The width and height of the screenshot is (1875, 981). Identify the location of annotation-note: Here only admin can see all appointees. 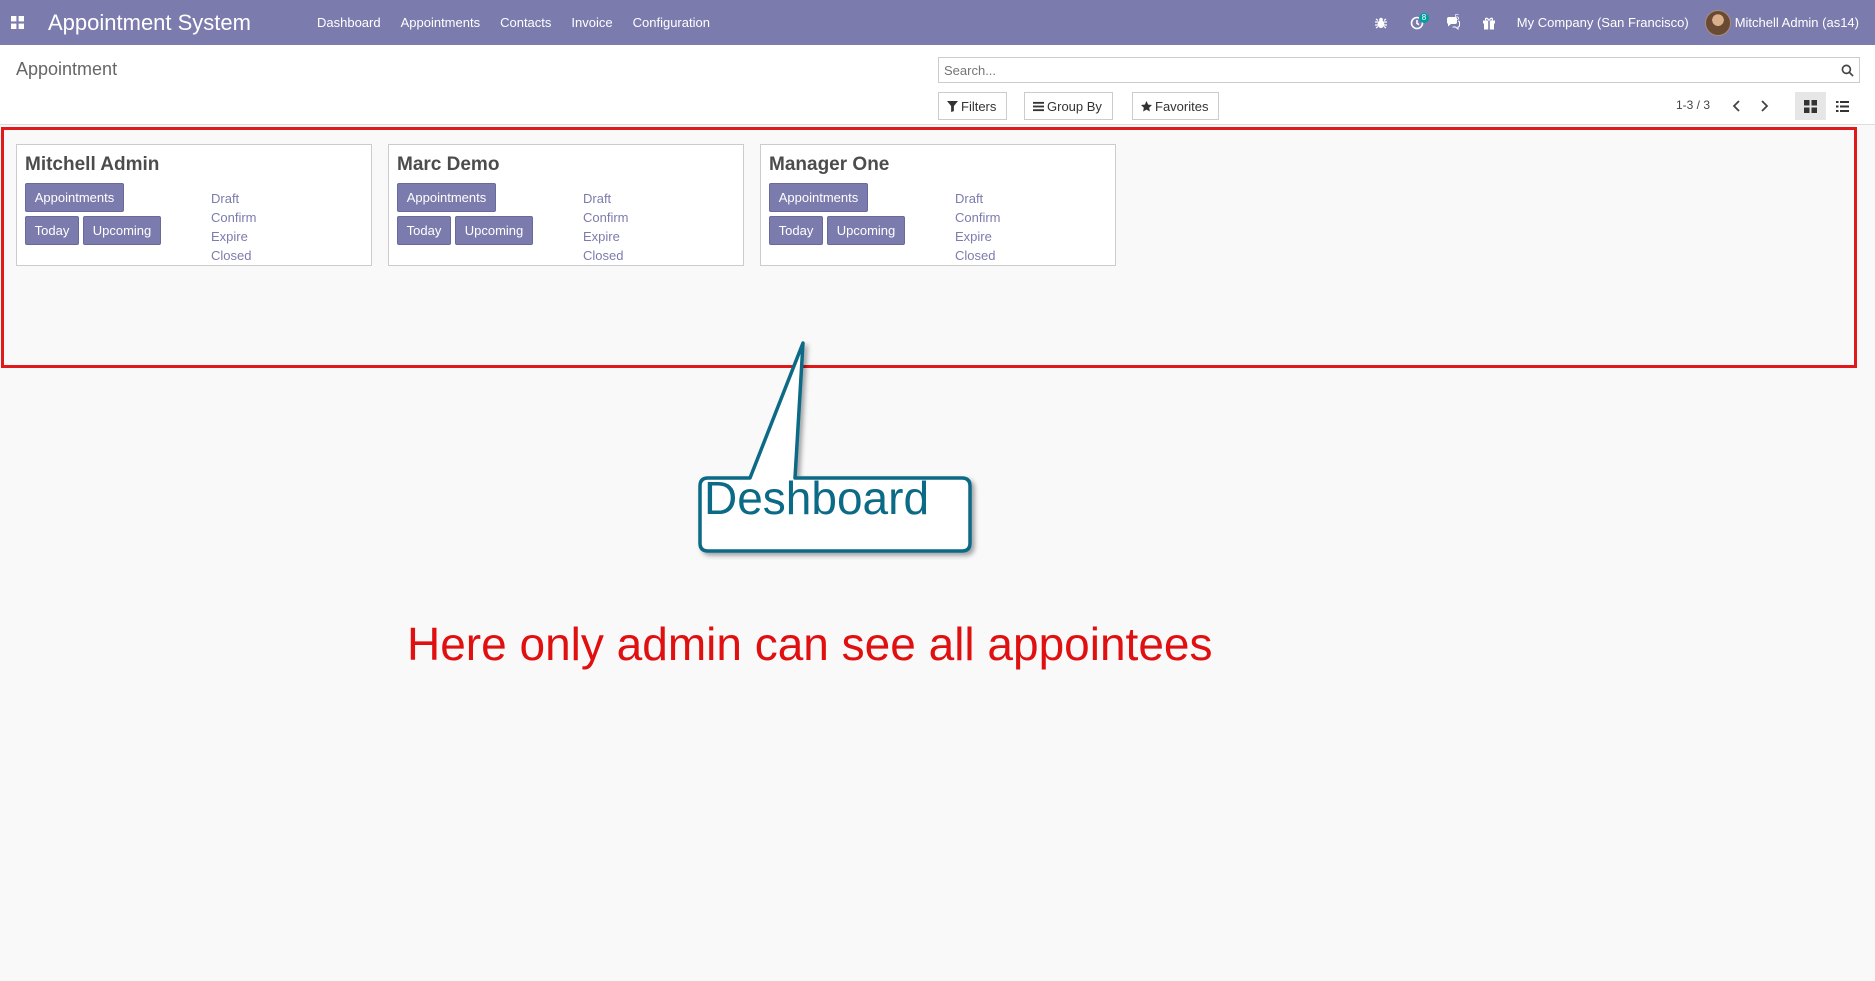
(810, 644).